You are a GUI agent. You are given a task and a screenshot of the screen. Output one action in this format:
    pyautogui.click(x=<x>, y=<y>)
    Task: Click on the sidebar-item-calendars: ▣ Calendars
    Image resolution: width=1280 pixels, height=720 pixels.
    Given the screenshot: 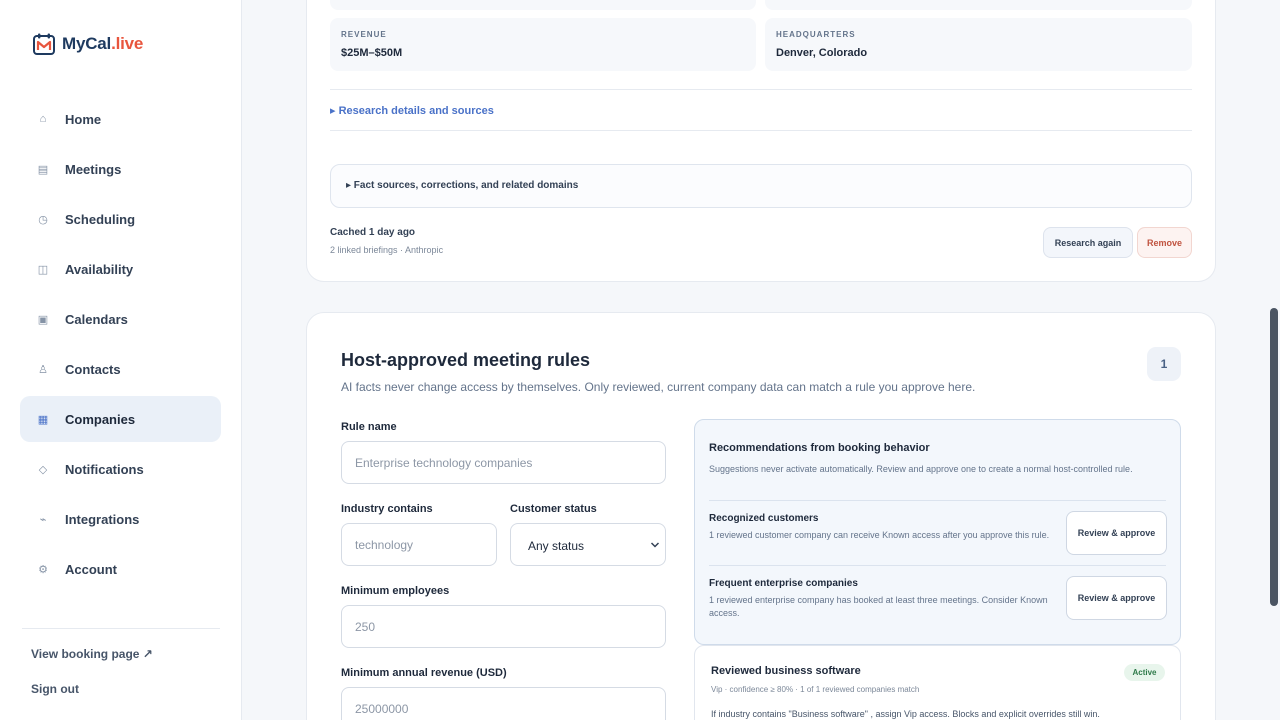 What is the action you would take?
    pyautogui.click(x=120, y=319)
    